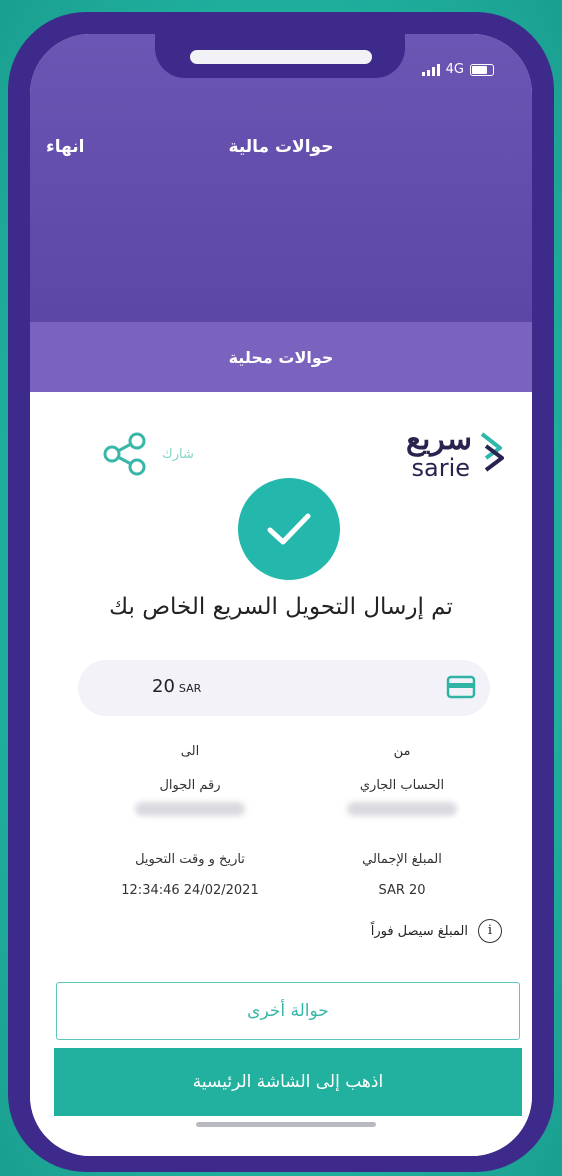 The width and height of the screenshot is (562, 1176). I want to click on from-account-type: الحساب الجاري, so click(402, 785).